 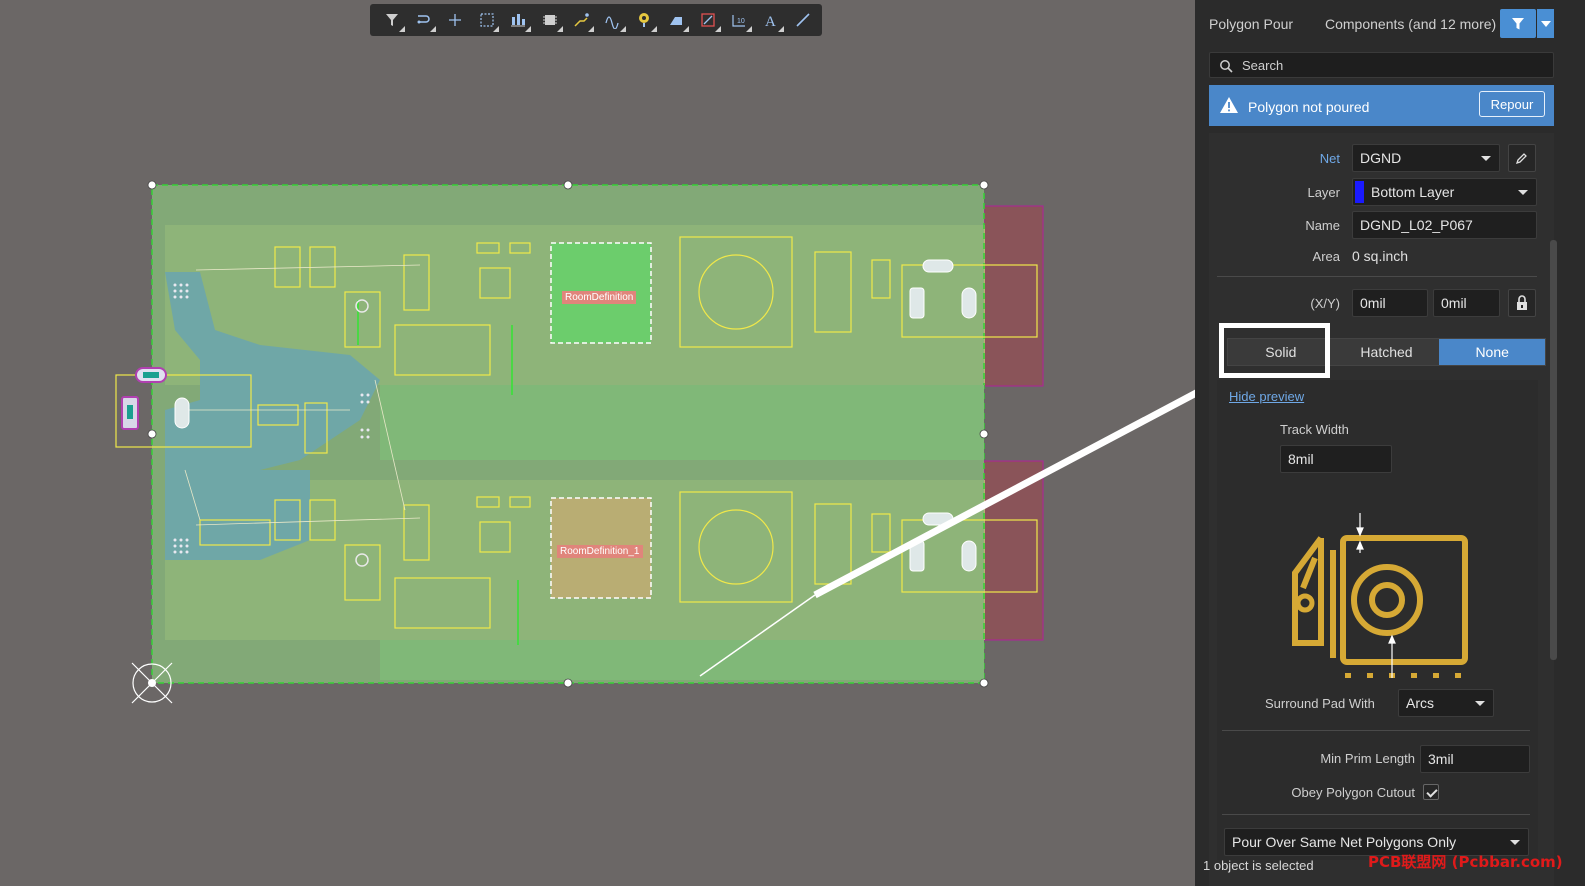 I want to click on svg-text: 10, so click(x=741, y=21).